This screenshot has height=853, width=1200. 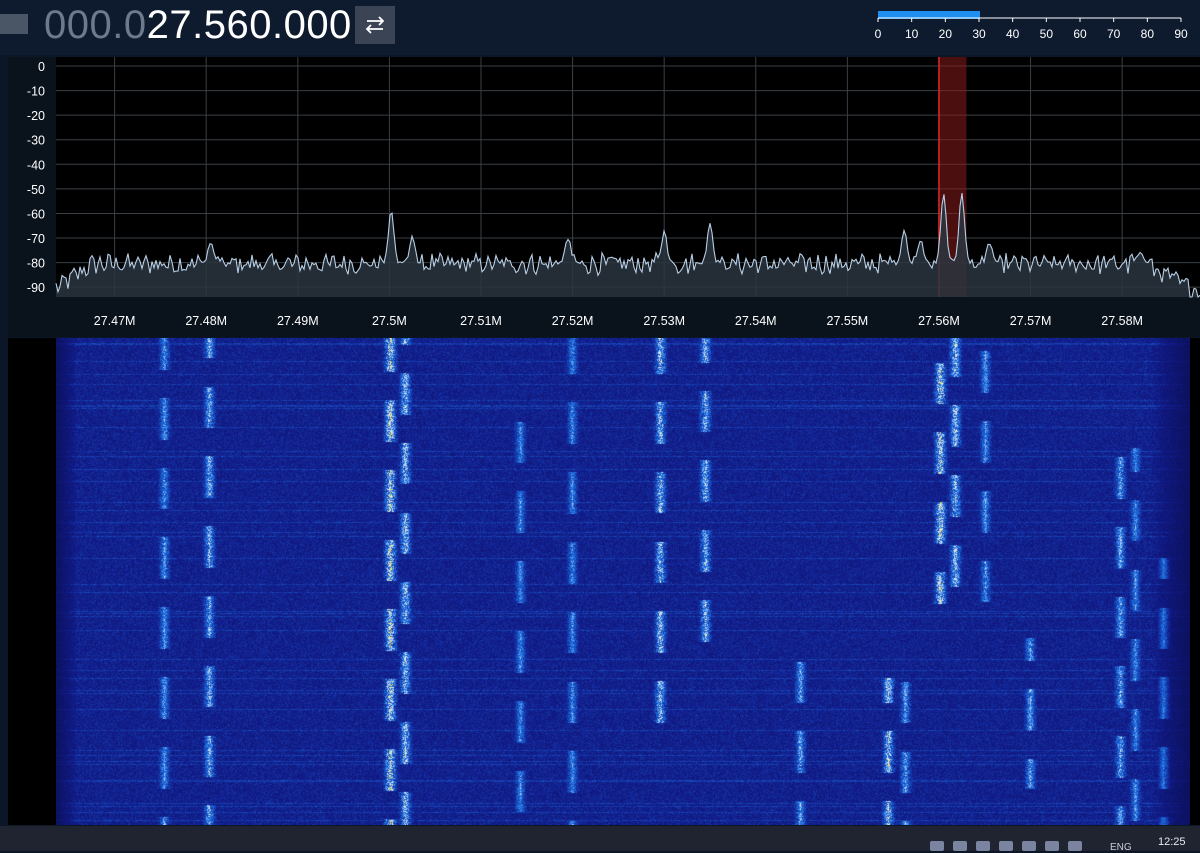 I want to click on y-tick-label: -40, so click(x=36, y=165).